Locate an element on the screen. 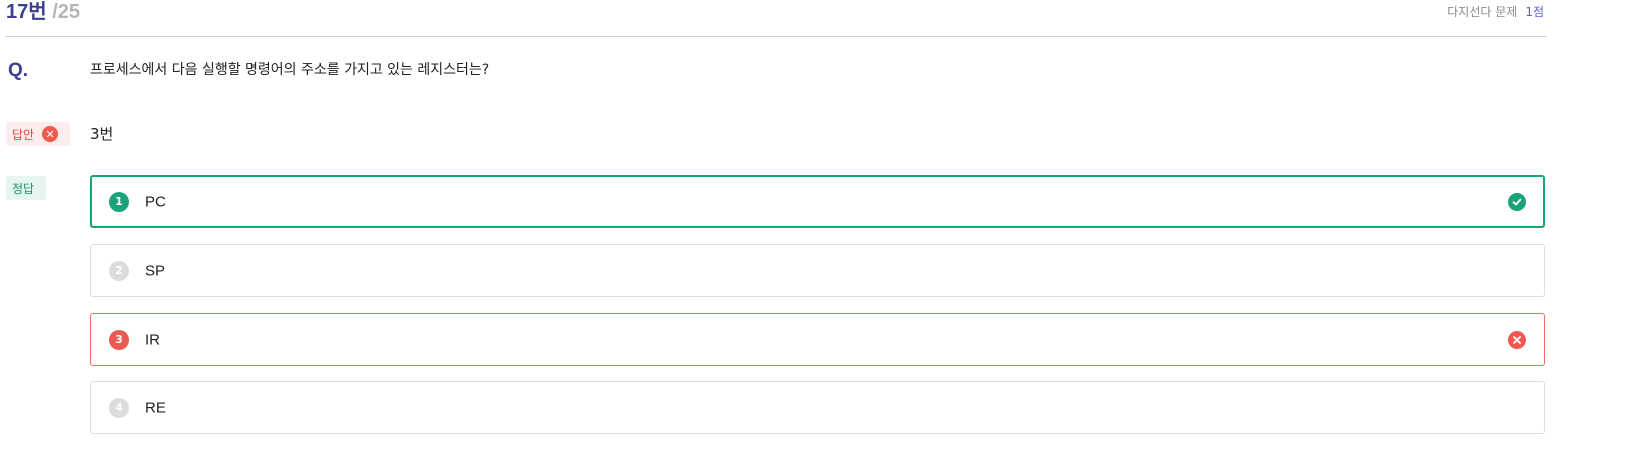 This screenshot has height=473, width=1646. question-text: 프로세스에서 다음 실행할 명령어의 주소를 가지고 있는 레지스터는? is located at coordinates (290, 70).